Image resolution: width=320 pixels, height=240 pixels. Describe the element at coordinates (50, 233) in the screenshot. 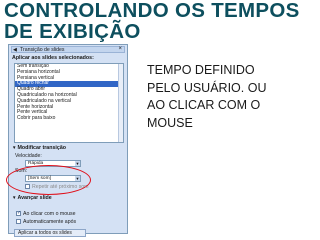

I see `apply-to-all-slides-button: Aplicar a todos os slides` at that location.